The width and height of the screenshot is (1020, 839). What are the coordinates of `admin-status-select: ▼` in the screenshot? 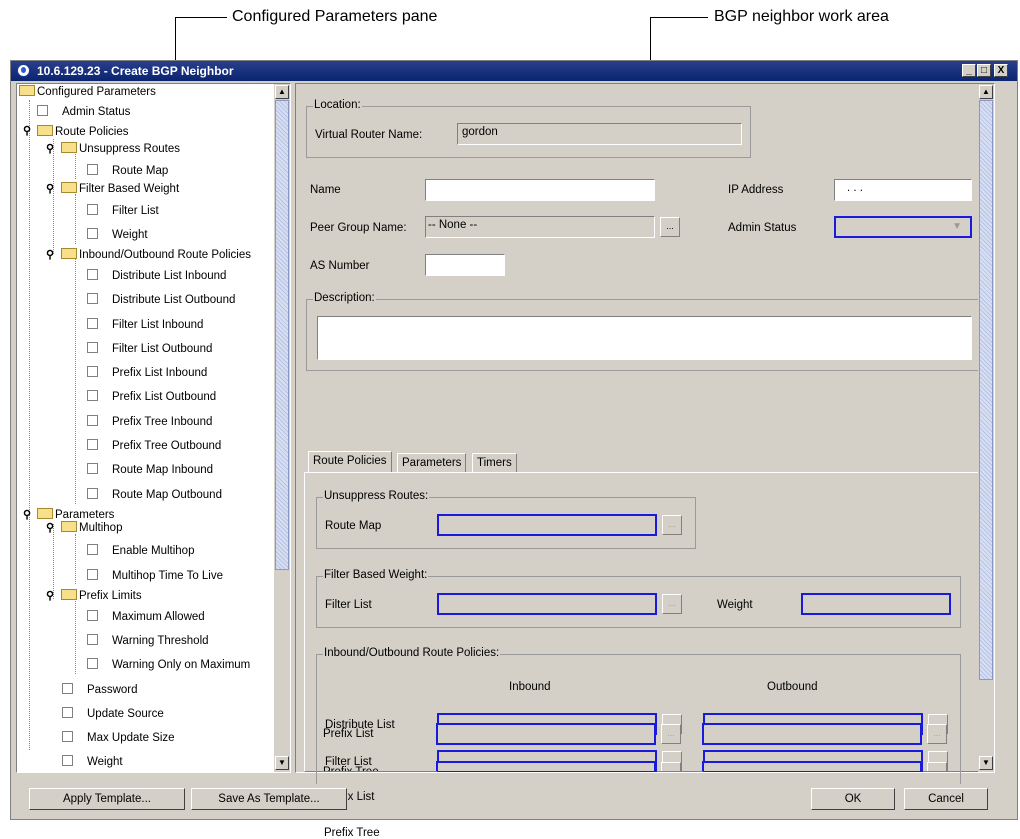 It's located at (903, 227).